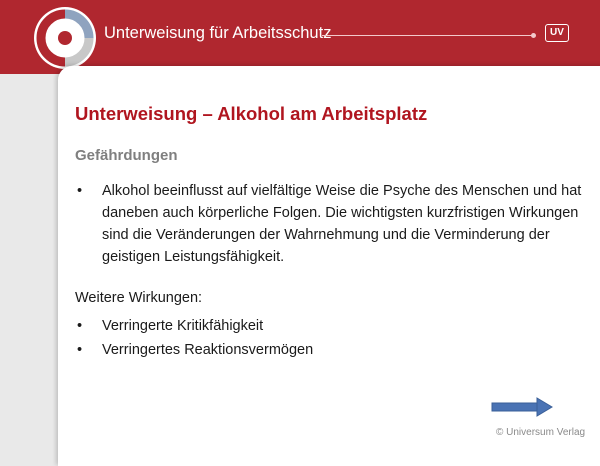 The width and height of the screenshot is (600, 466). Describe the element at coordinates (183, 326) in the screenshot. I see `bullet-text: Verringerte Kritikfähigkeit` at that location.